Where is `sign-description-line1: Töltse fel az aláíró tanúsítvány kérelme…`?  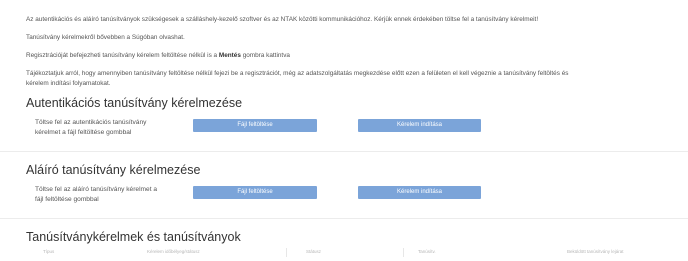 sign-description-line1: Töltse fel az aláíró tanúsítvány kérelme… is located at coordinates (96, 189).